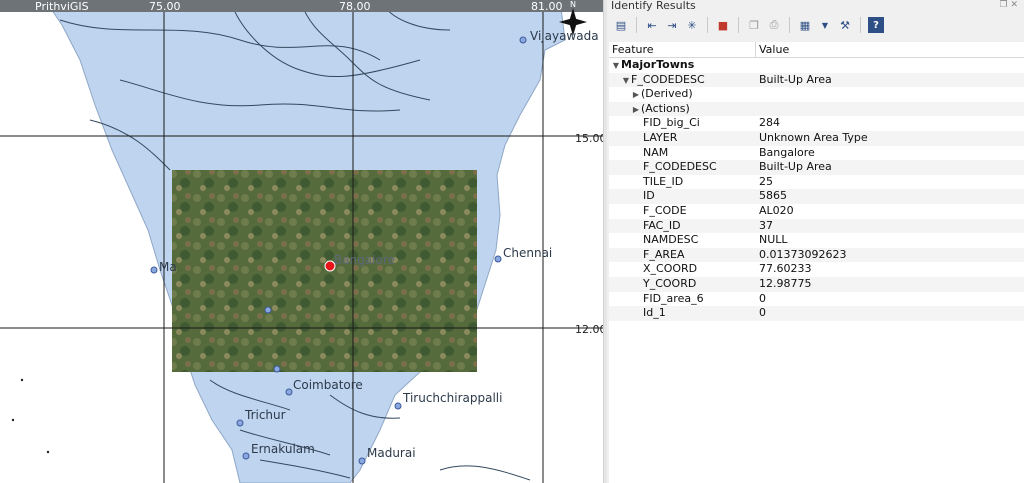 The image size is (1024, 483). I want to click on tree-row: Id_1 0, so click(816, 313).